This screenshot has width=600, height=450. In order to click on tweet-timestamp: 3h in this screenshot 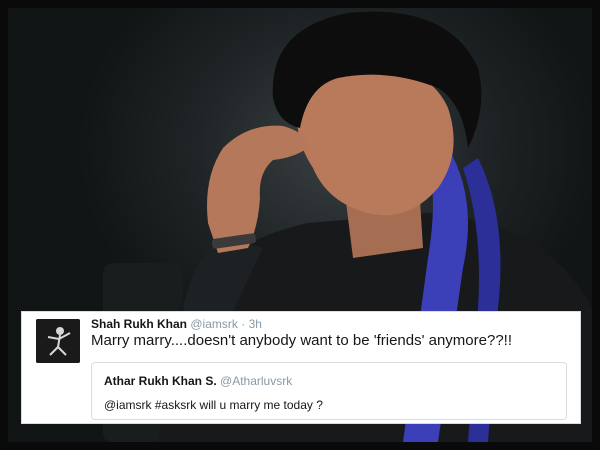, I will do `click(255, 324)`.